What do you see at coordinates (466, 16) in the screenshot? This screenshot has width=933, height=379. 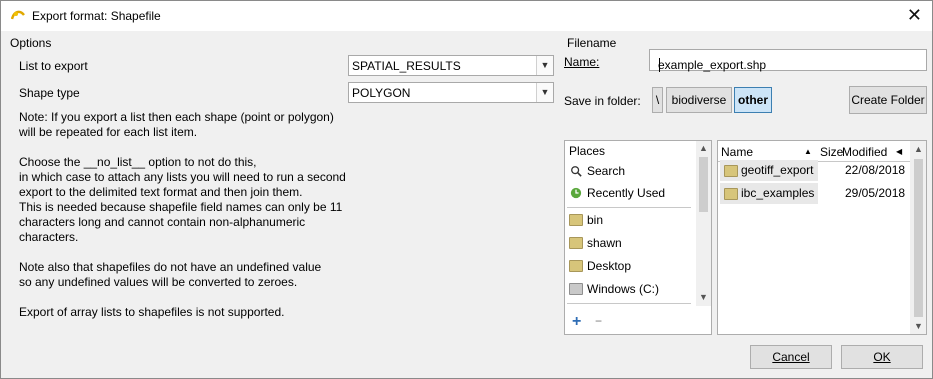 I see `title-bar: Export format: Shapefile ✕` at bounding box center [466, 16].